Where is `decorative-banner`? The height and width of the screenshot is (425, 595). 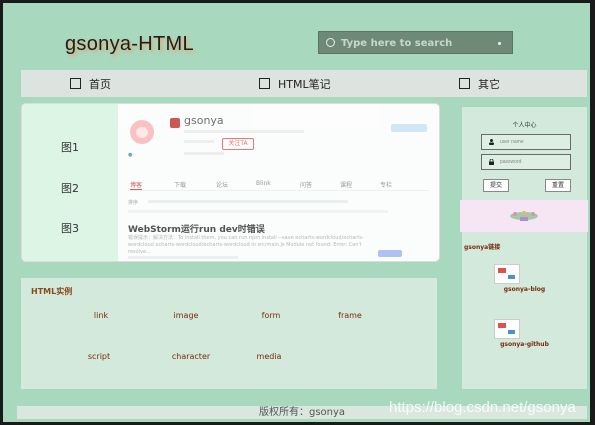 decorative-banner is located at coordinates (524, 216).